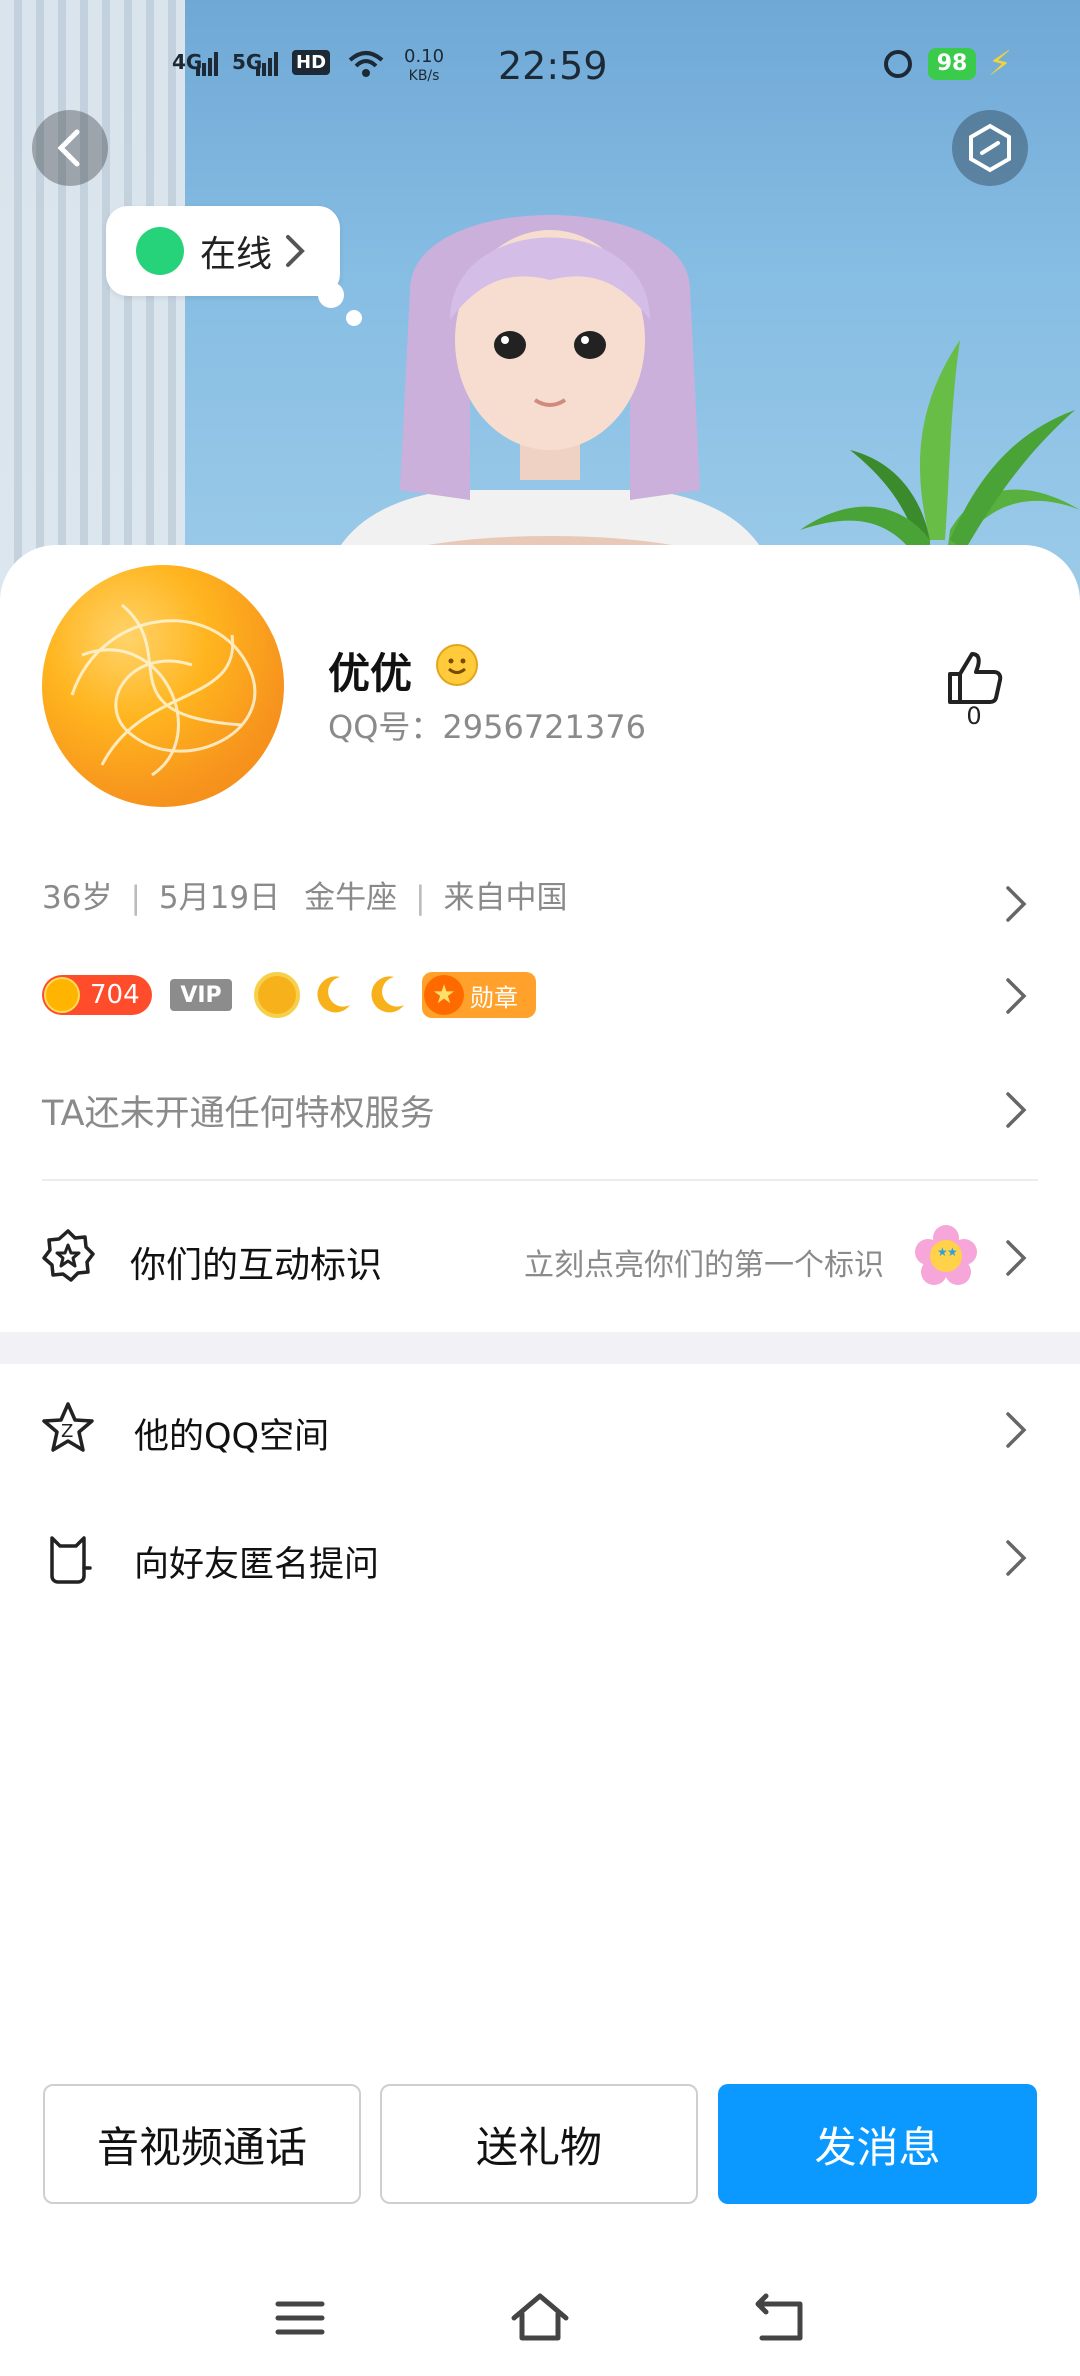 The width and height of the screenshot is (1080, 2376). Describe the element at coordinates (62, 995) in the screenshot. I see `coin-icon` at that location.